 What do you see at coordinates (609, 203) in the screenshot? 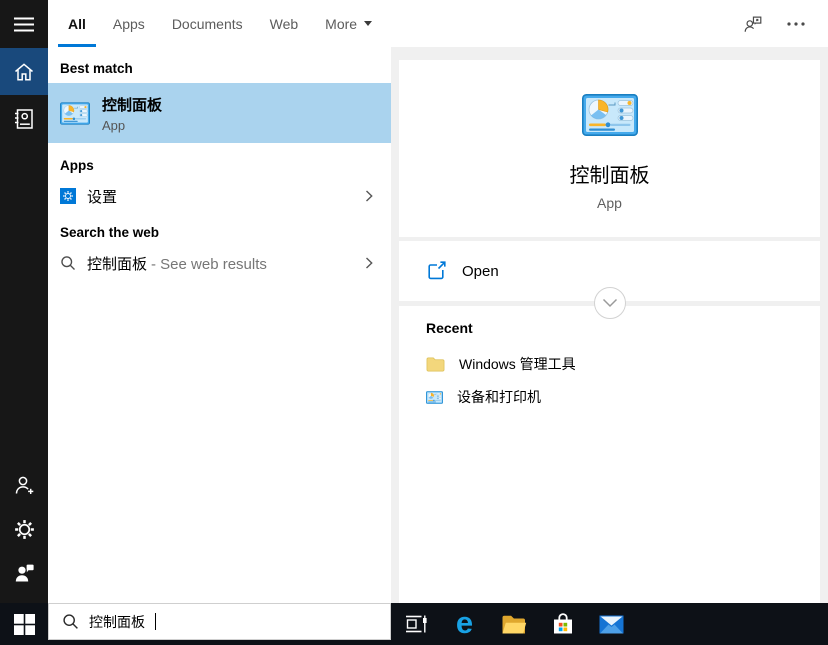
I see `preview-type: App` at bounding box center [609, 203].